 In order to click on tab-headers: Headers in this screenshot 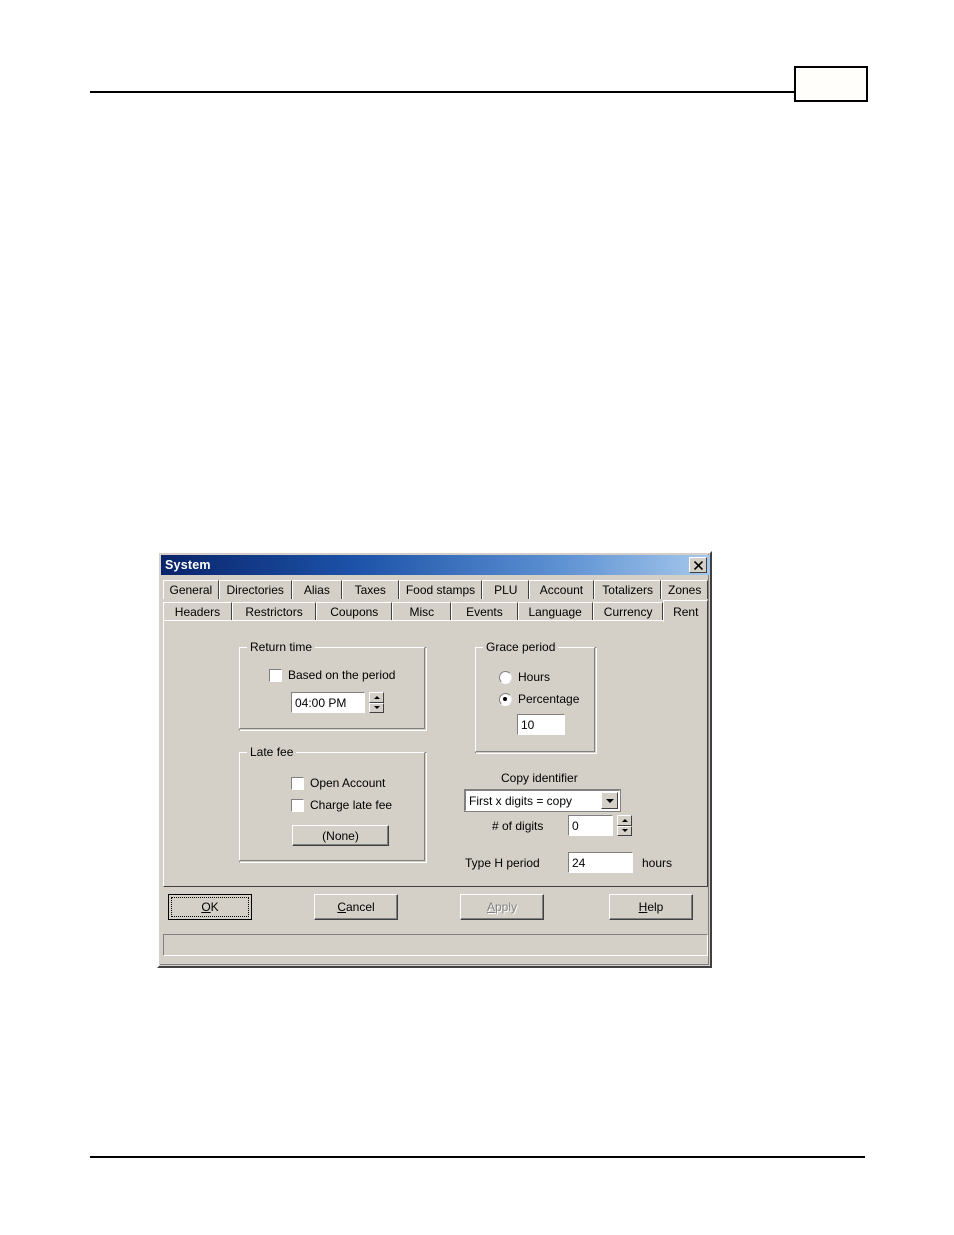, I will do `click(197, 611)`.